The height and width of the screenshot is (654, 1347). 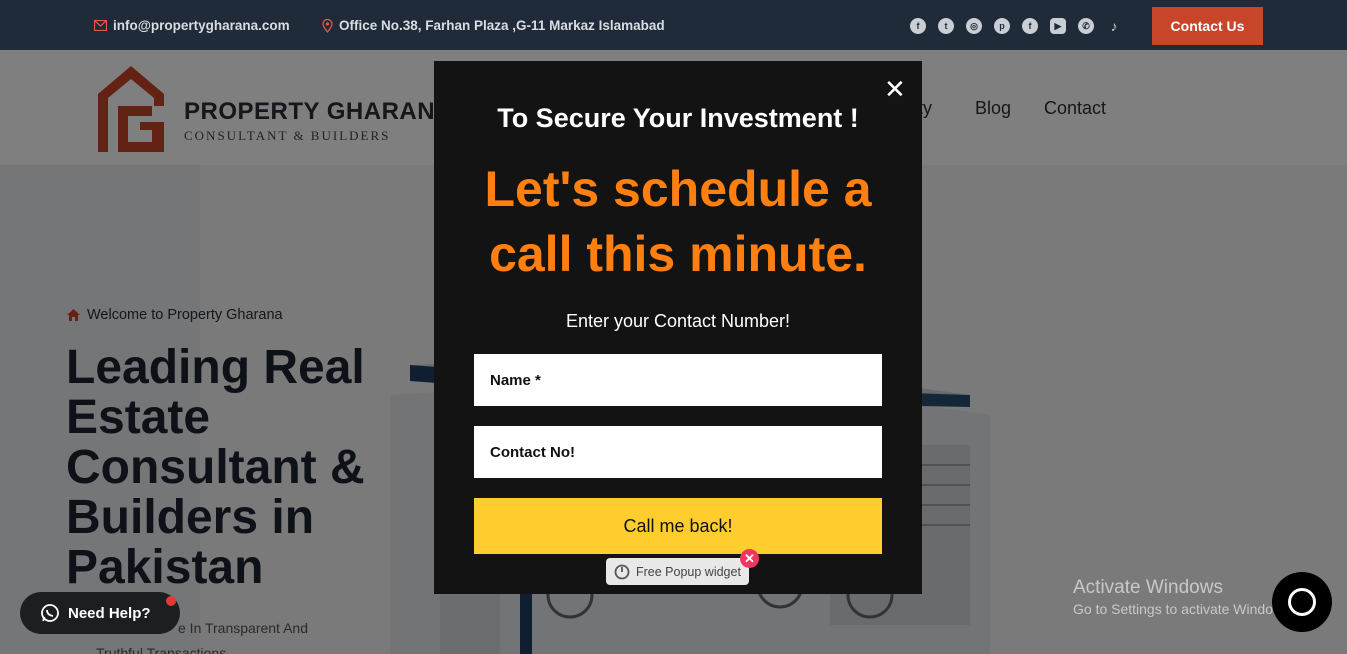 I want to click on contact-number-input, so click(x=678, y=452).